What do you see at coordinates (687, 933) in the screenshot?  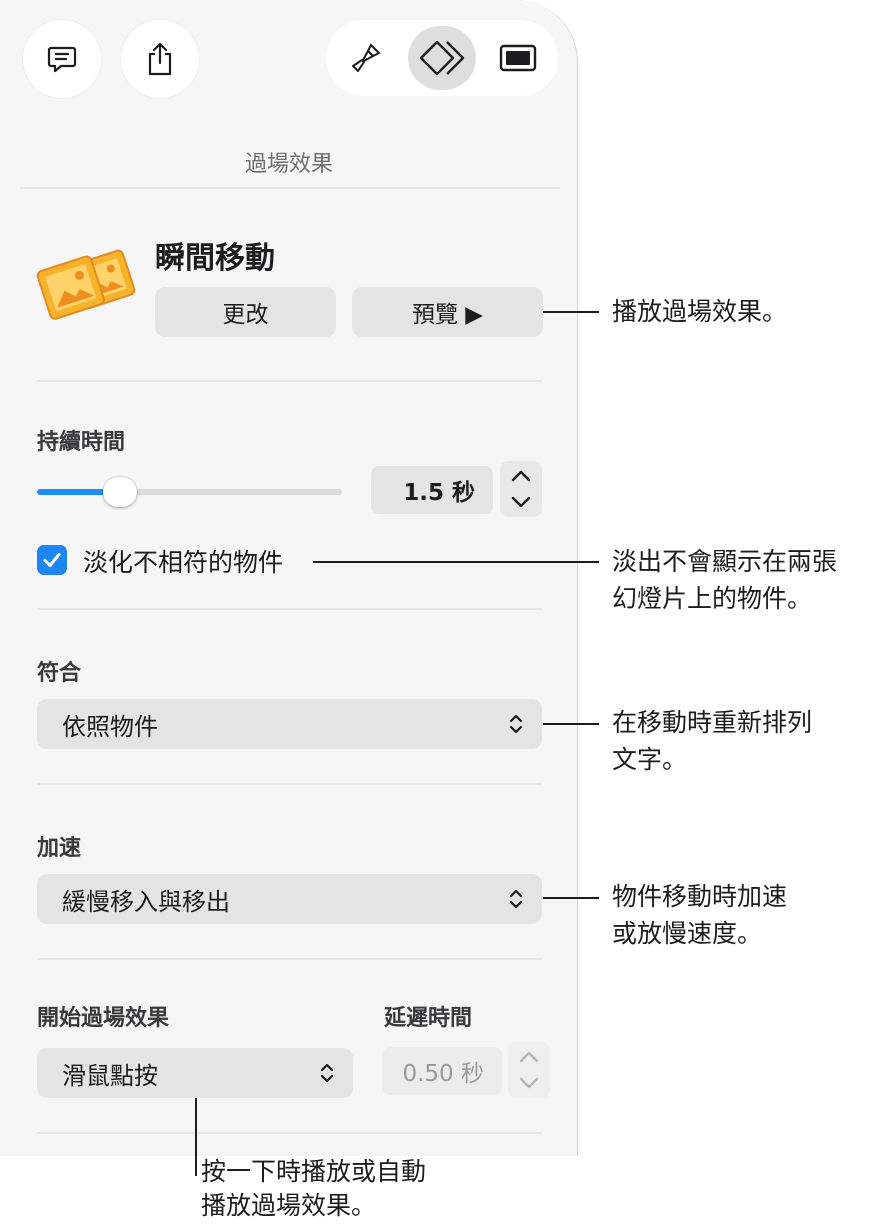 I see `callout-accel-line2: 或放慢速度。` at bounding box center [687, 933].